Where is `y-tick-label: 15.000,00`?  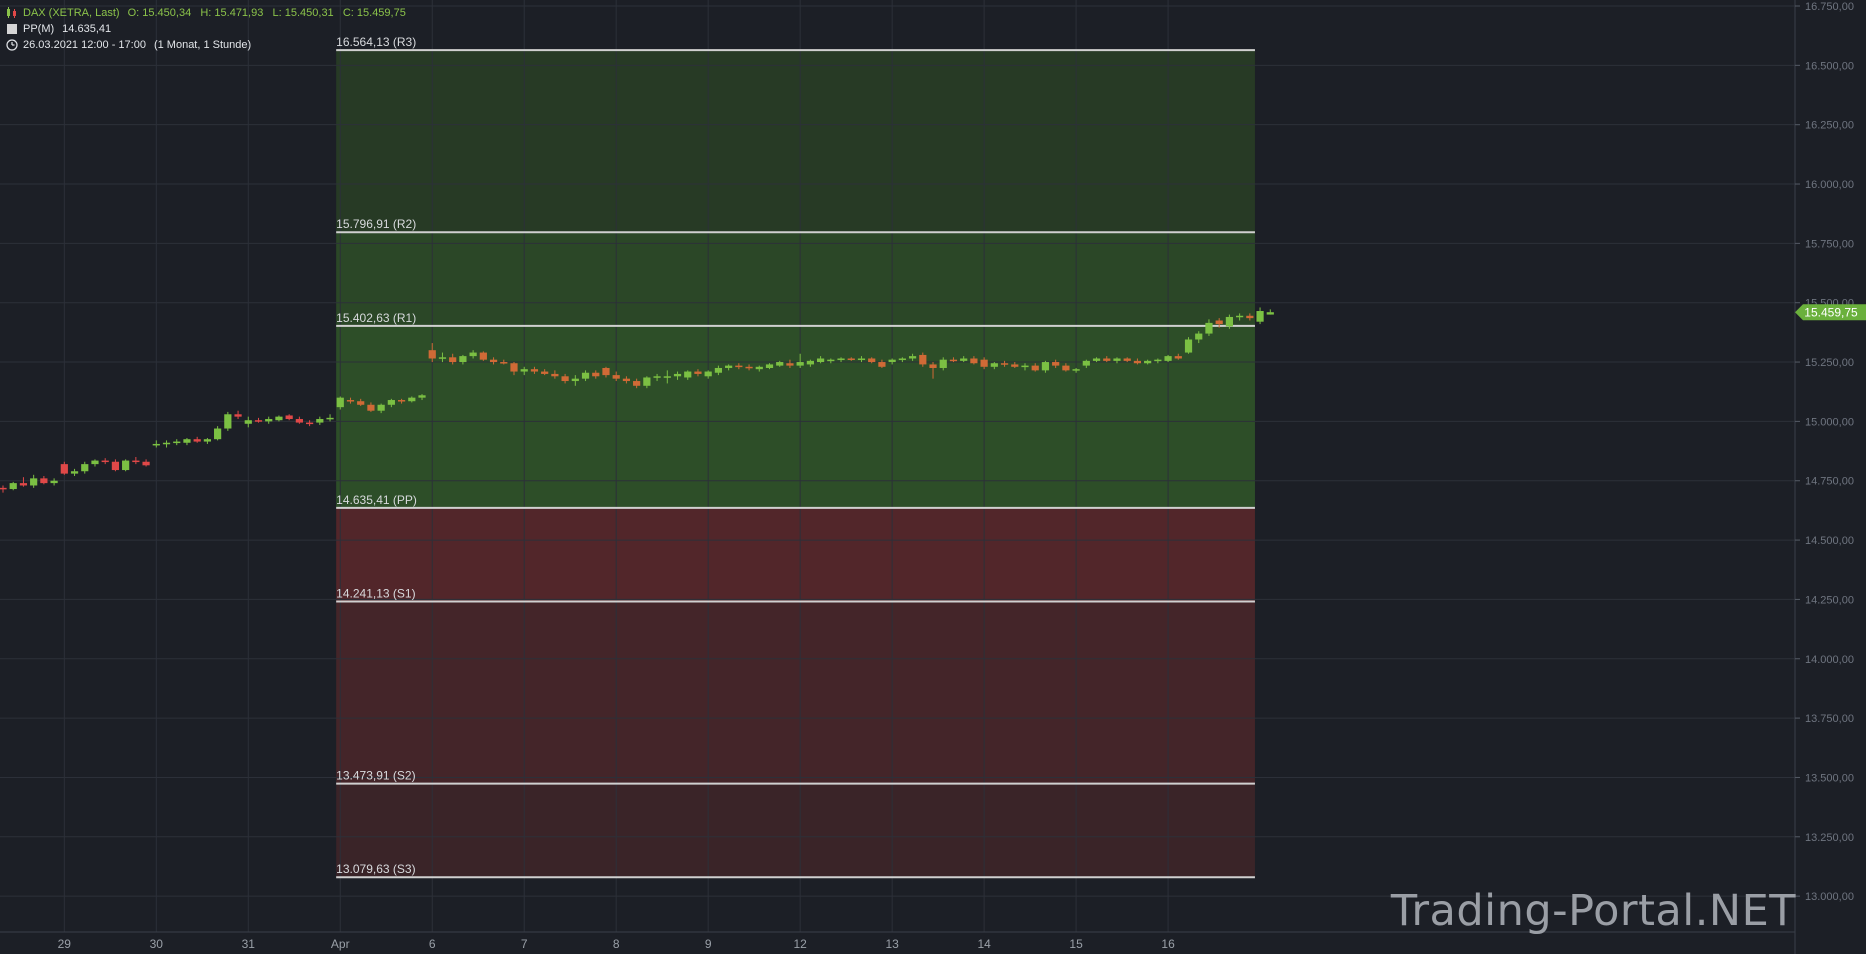
y-tick-label: 15.000,00 is located at coordinates (1829, 422).